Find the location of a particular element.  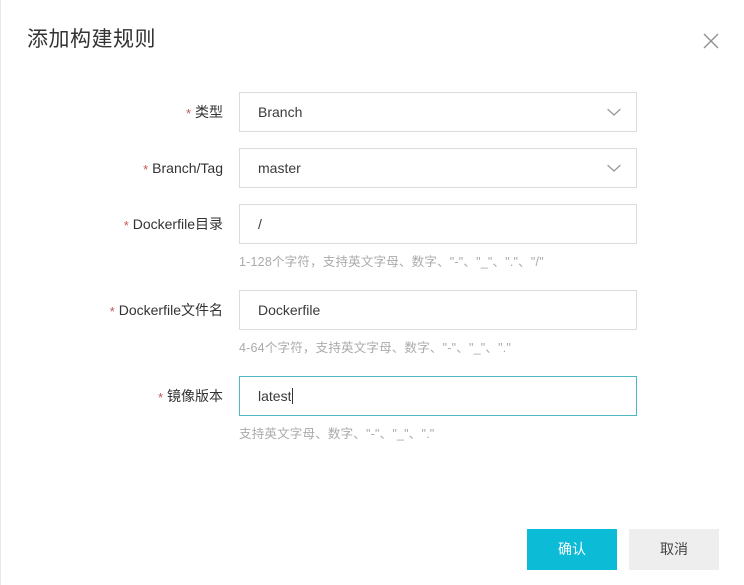

field-col-type: Branch is located at coordinates (438, 112).